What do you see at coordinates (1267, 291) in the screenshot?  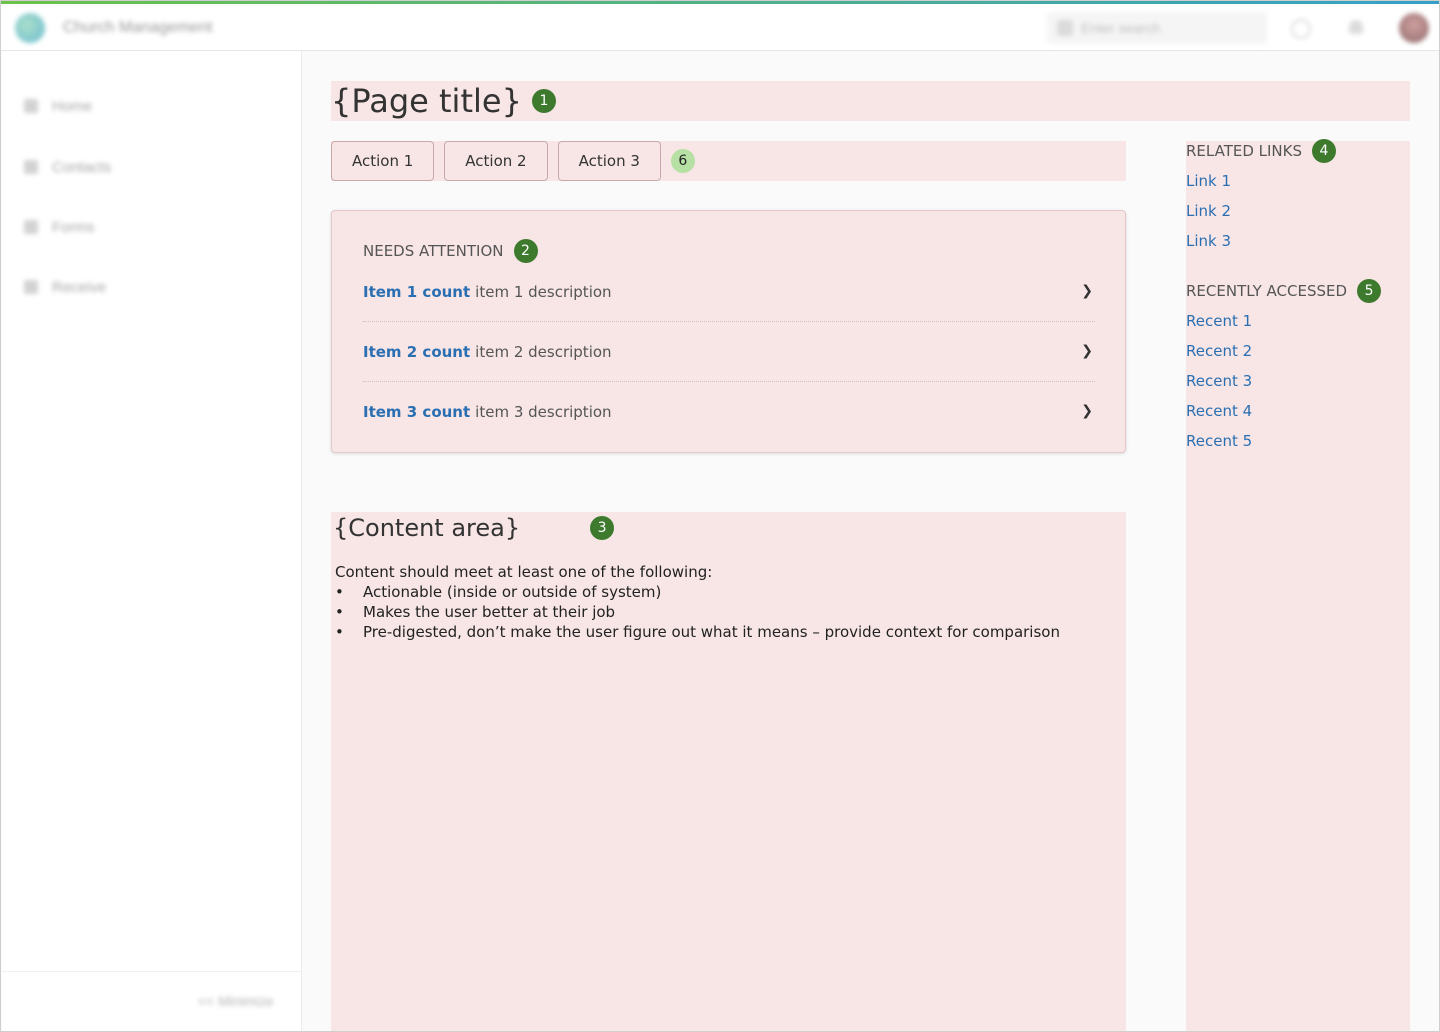 I see `section-heading: RECENTLY ACCESSED` at bounding box center [1267, 291].